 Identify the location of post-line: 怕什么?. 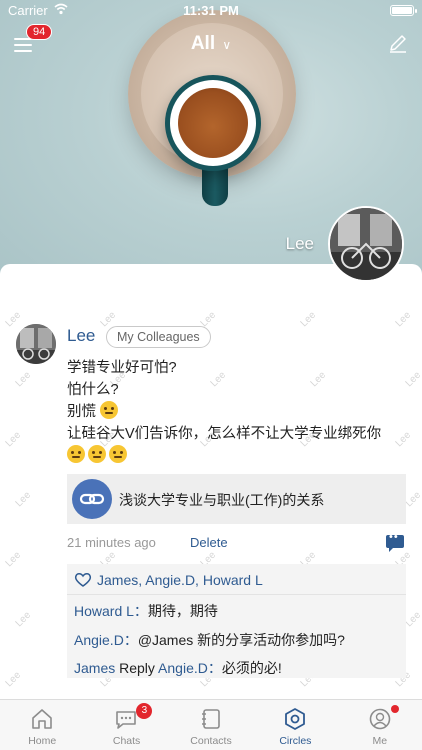
(93, 389).